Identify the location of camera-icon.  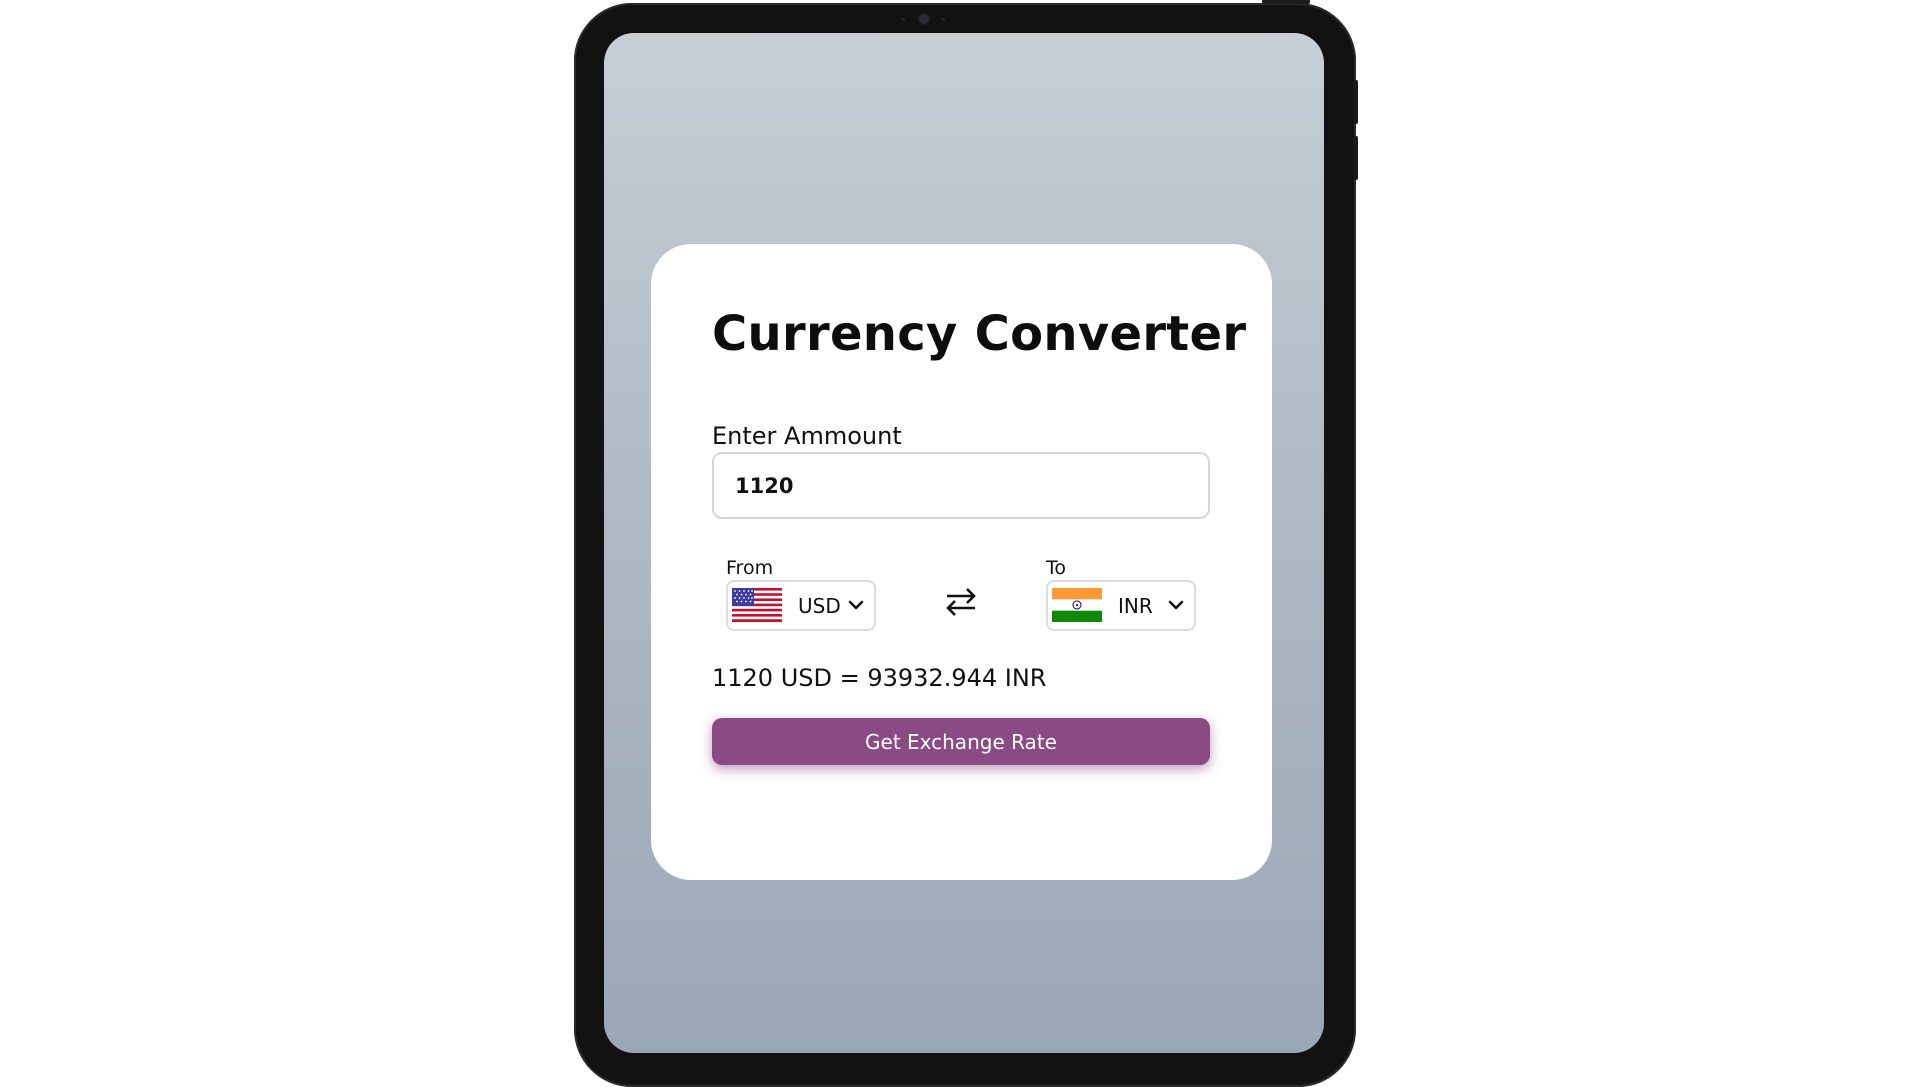
(924, 19).